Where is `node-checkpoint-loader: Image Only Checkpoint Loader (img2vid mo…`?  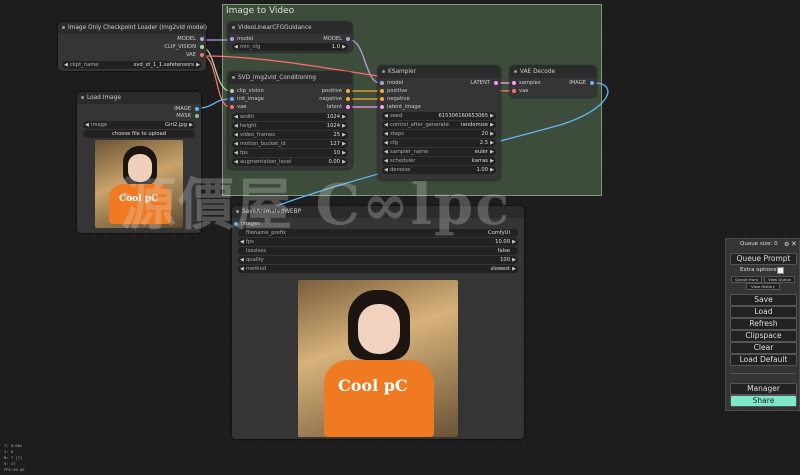 node-checkpoint-loader: Image Only Checkpoint Loader (img2vid mo… is located at coordinates (132, 46).